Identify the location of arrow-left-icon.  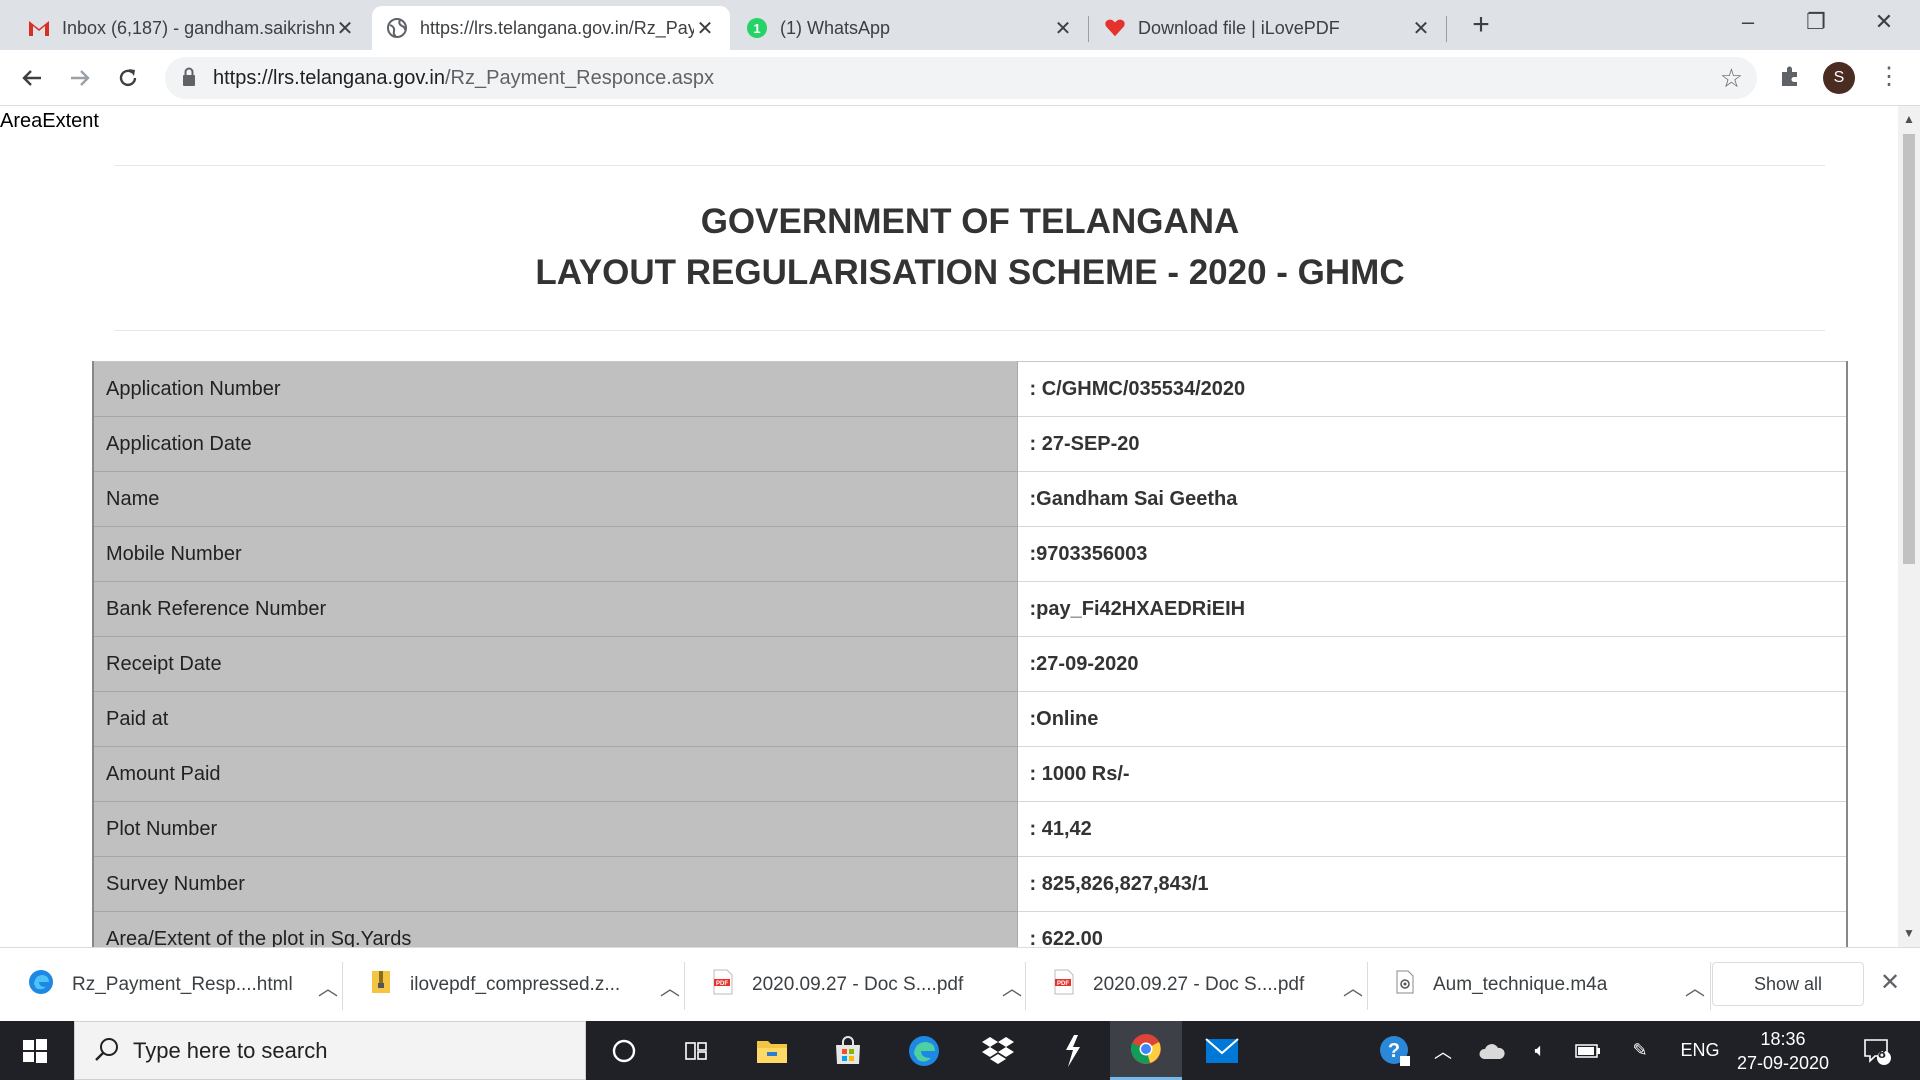
(31, 78).